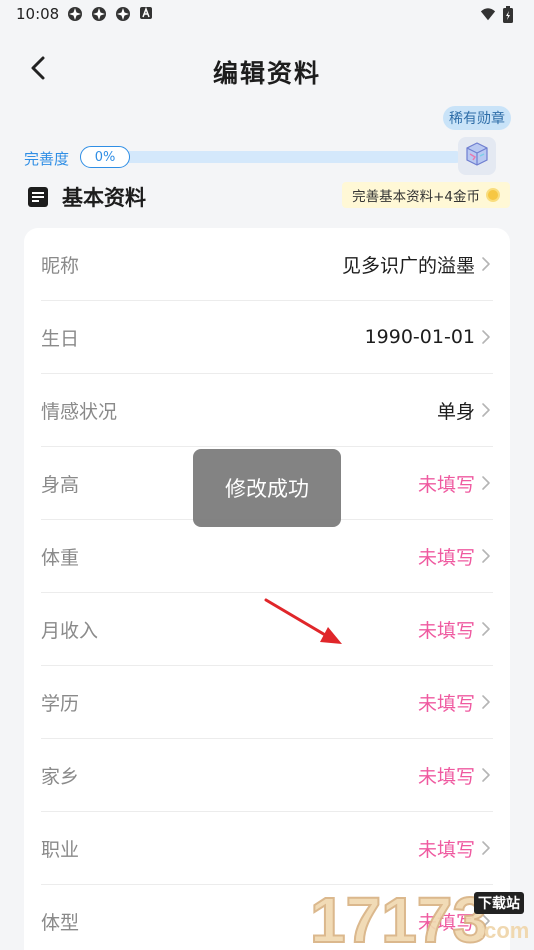 This screenshot has width=534, height=950. I want to click on profile-row: 昵称 见多识广的溢墨, so click(267, 264).